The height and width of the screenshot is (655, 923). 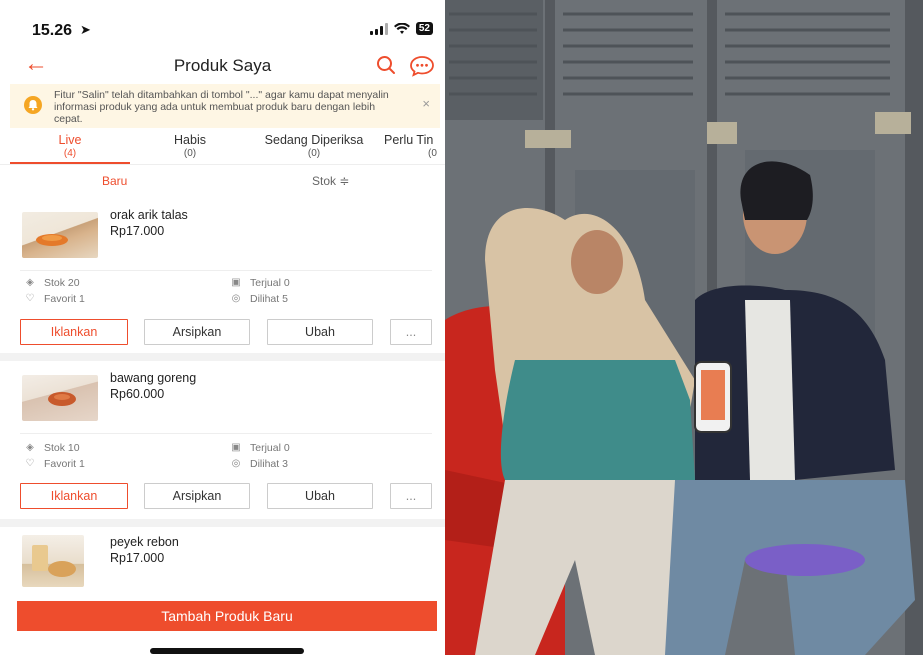 I want to click on tab-label: Habis, so click(x=190, y=140).